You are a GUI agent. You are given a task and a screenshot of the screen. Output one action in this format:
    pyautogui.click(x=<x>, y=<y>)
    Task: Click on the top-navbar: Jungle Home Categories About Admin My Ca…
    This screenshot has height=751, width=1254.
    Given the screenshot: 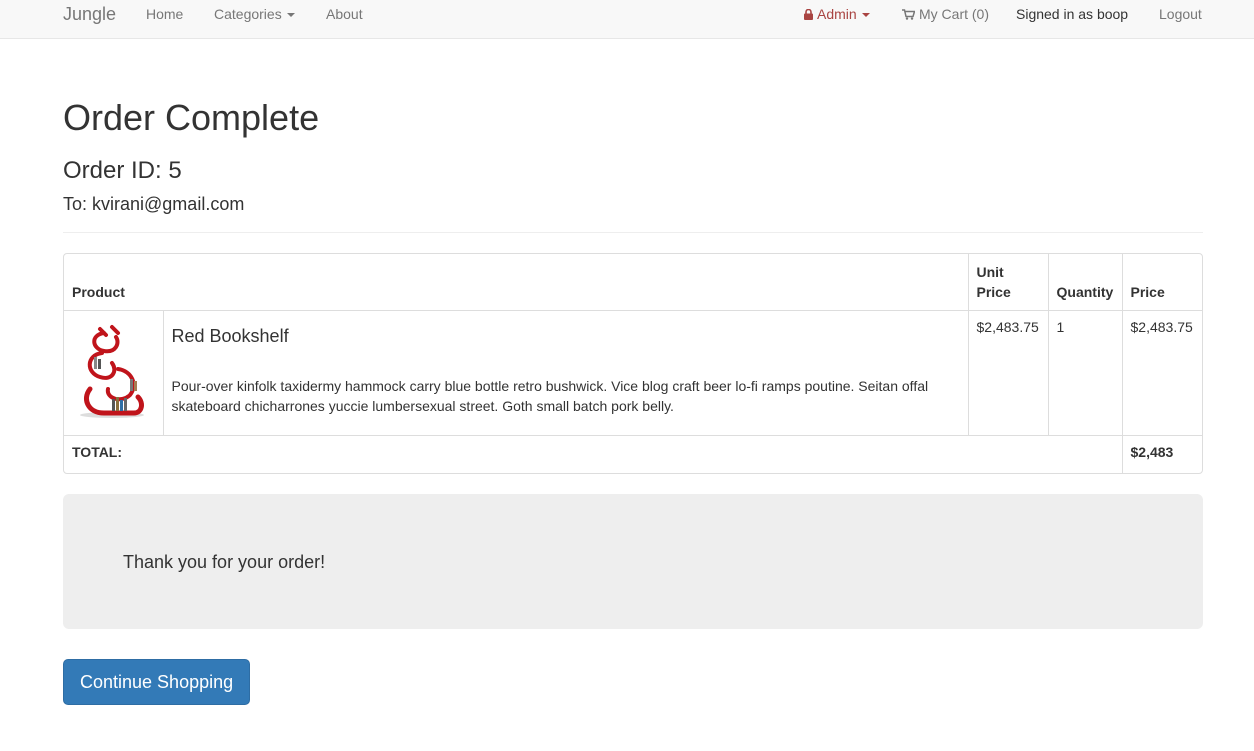 What is the action you would take?
    pyautogui.click(x=627, y=19)
    